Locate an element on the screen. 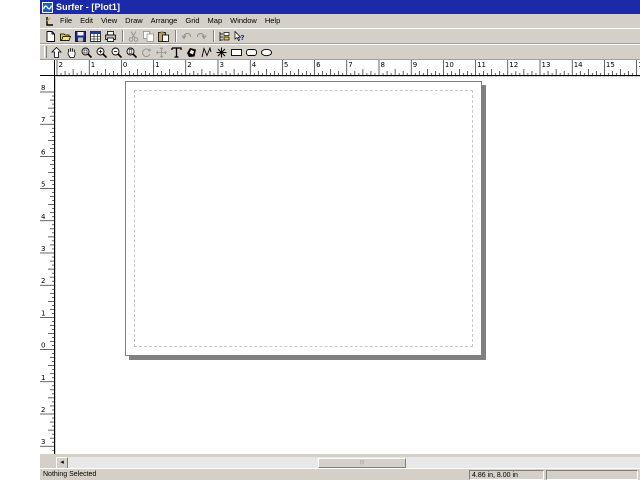 The image size is (640, 480). title-bar: Surfer - [Plot1] is located at coordinates (340, 7).